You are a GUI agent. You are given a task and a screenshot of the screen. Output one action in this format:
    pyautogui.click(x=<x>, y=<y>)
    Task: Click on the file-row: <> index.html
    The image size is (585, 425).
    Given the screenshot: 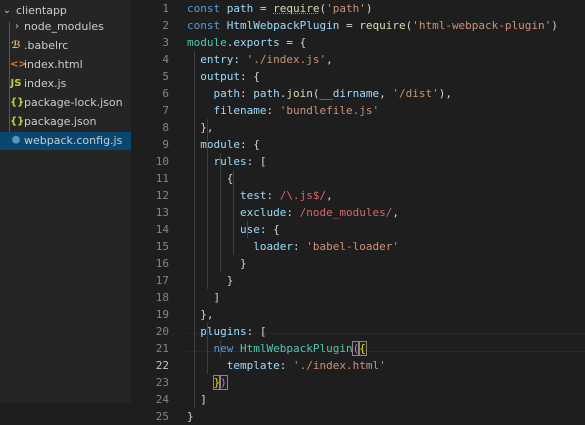 What is the action you would take?
    pyautogui.click(x=65, y=65)
    